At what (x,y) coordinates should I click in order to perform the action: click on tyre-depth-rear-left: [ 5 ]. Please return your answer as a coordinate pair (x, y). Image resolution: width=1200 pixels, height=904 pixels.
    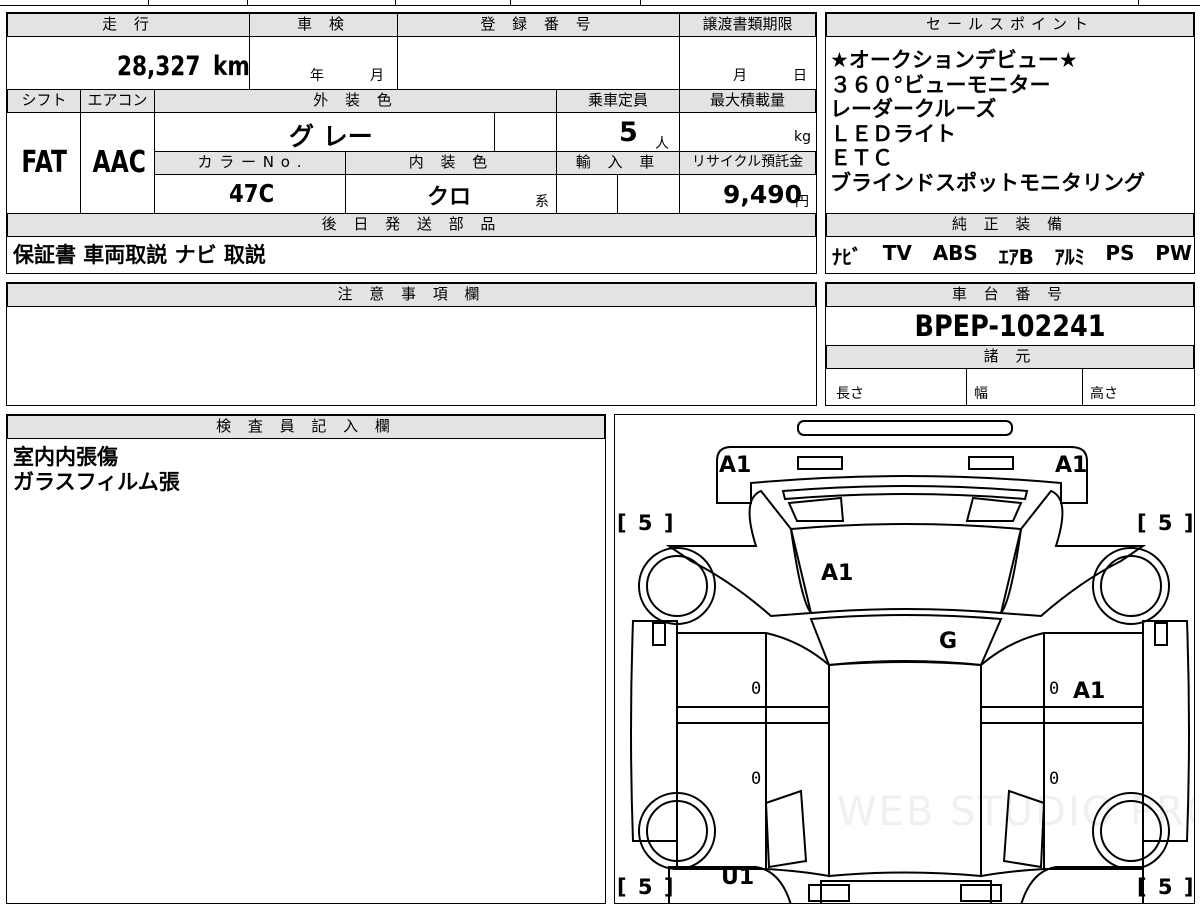
    Looking at the image, I should click on (646, 887).